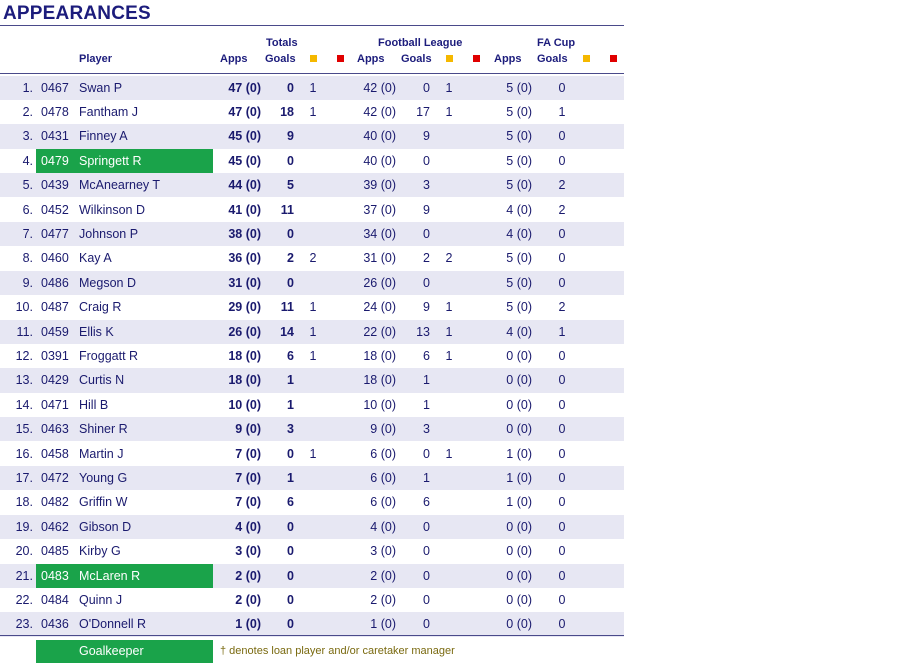 This screenshot has height=665, width=900. Describe the element at coordinates (244, 258) in the screenshot. I see `row-total-apps: 36 (0)` at that location.